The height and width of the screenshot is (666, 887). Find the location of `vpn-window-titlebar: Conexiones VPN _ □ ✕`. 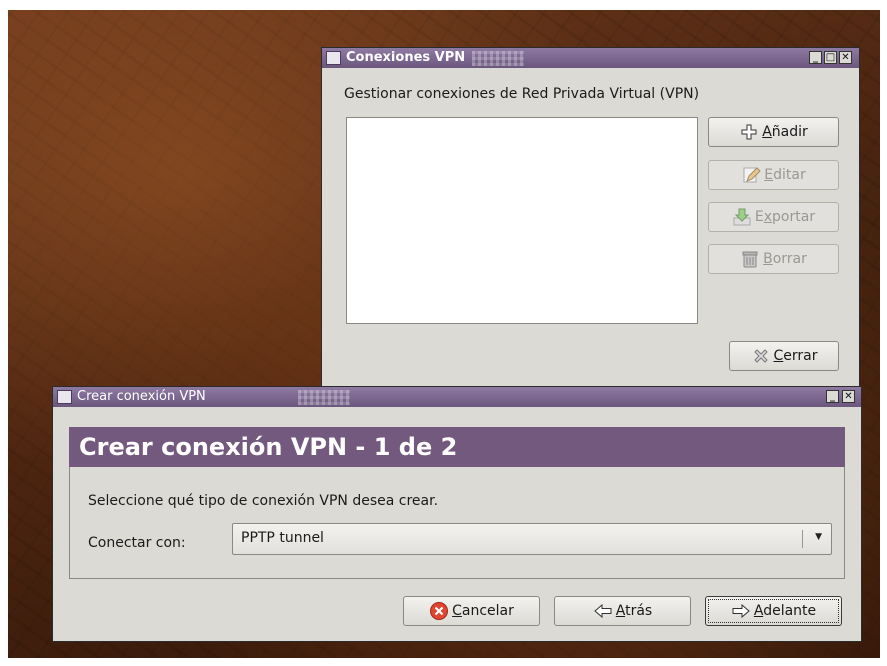

vpn-window-titlebar: Conexiones VPN _ □ ✕ is located at coordinates (590, 58).